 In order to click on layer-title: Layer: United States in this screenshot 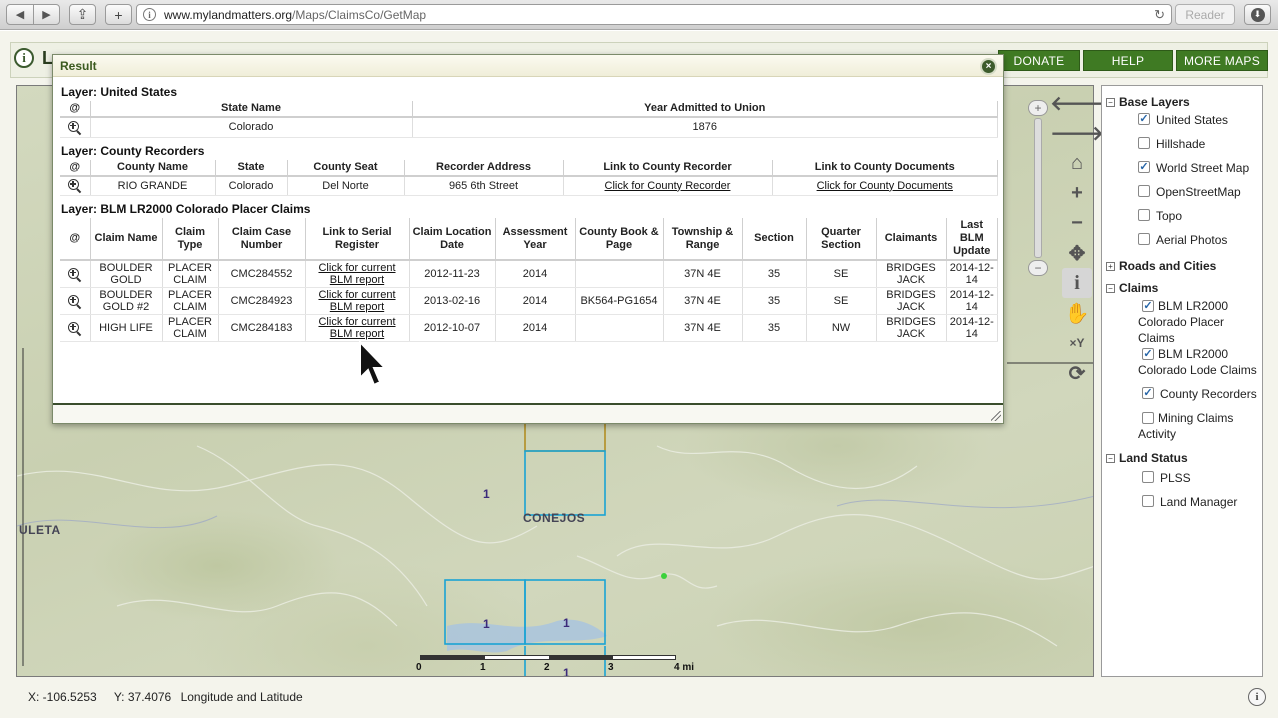, I will do `click(119, 92)`.